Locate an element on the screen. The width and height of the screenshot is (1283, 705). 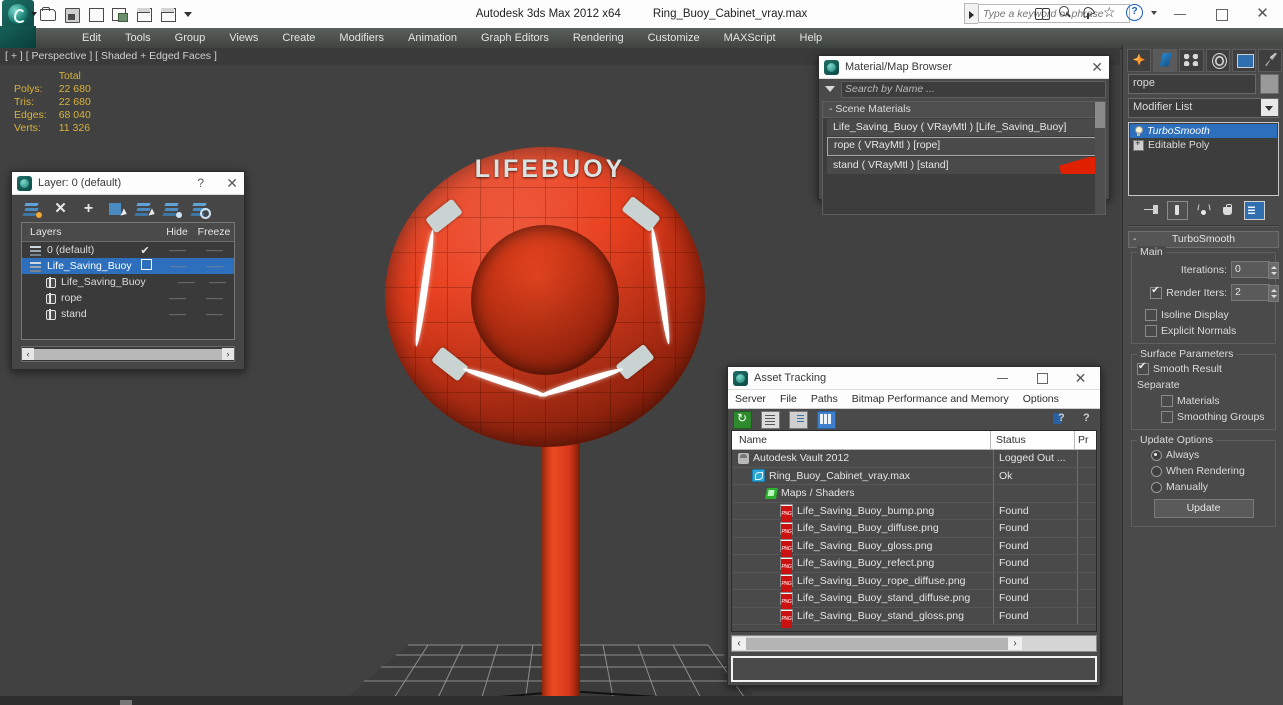
menu-item-modifiers: Modifiers is located at coordinates (361, 38).